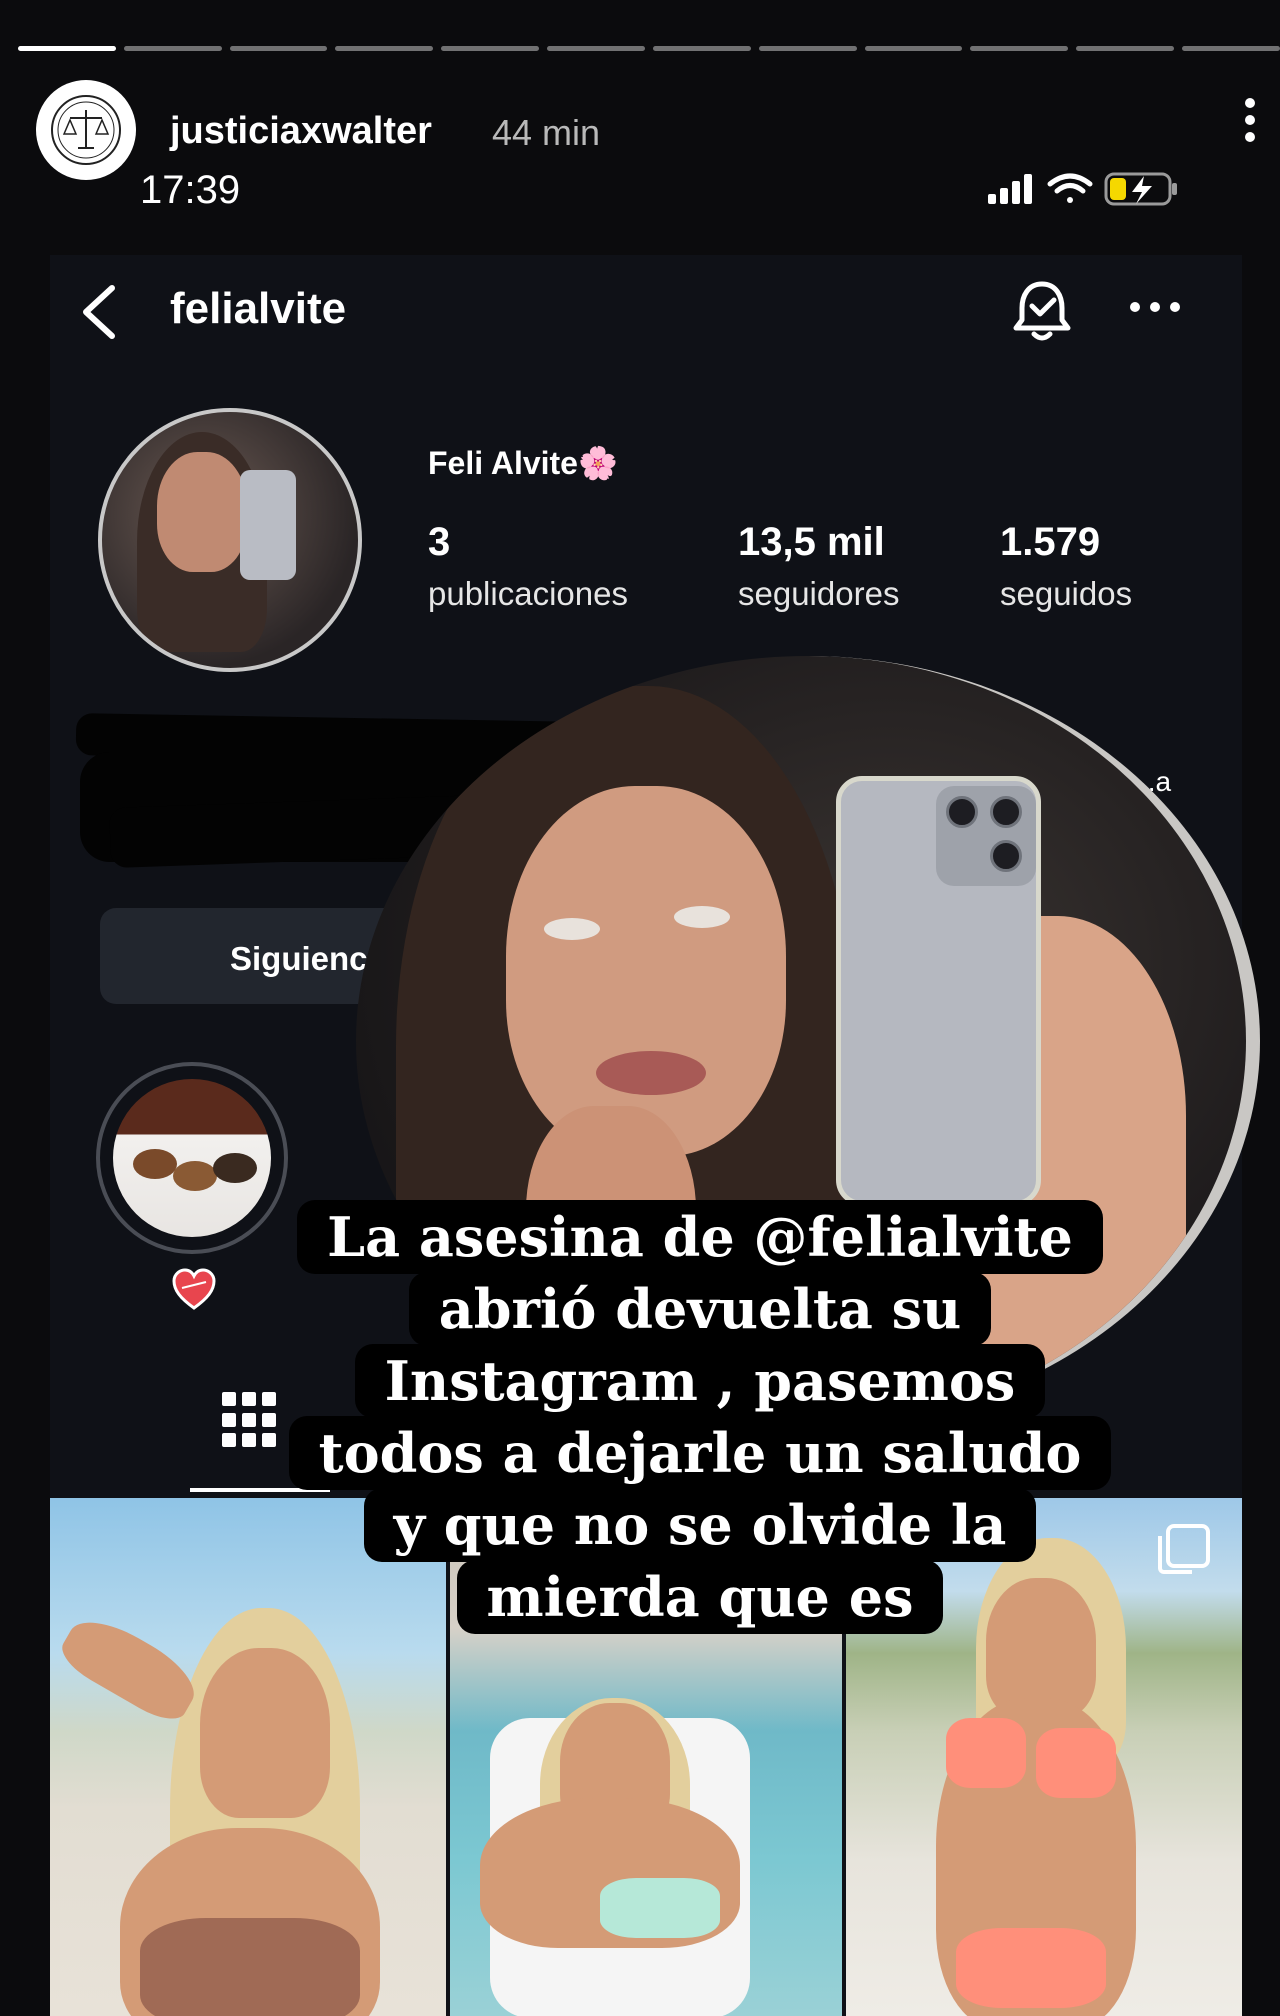 This screenshot has height=2016, width=1280. I want to click on stat-followers: 13,5 mil seguidores, so click(818, 566).